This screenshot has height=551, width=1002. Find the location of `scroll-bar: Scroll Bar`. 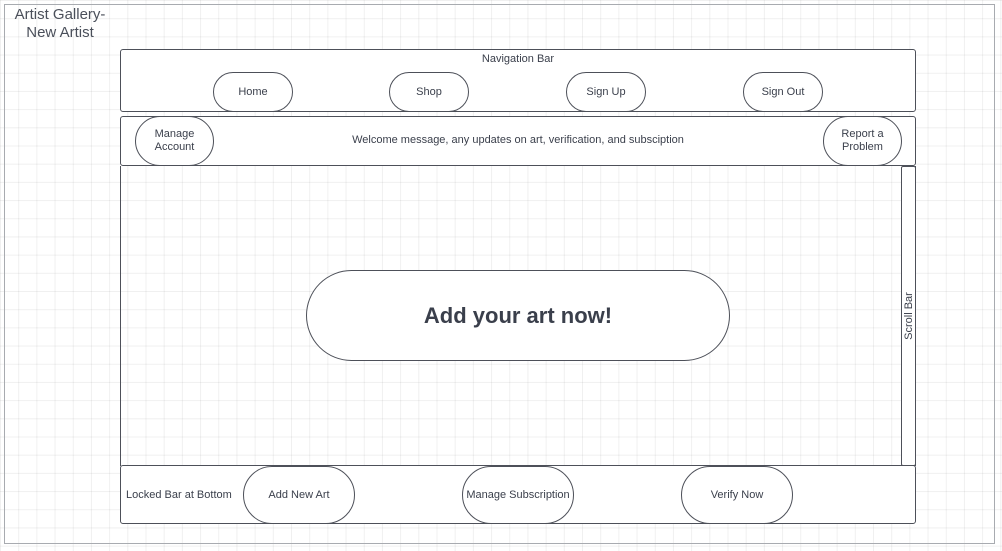

scroll-bar: Scroll Bar is located at coordinates (908, 316).